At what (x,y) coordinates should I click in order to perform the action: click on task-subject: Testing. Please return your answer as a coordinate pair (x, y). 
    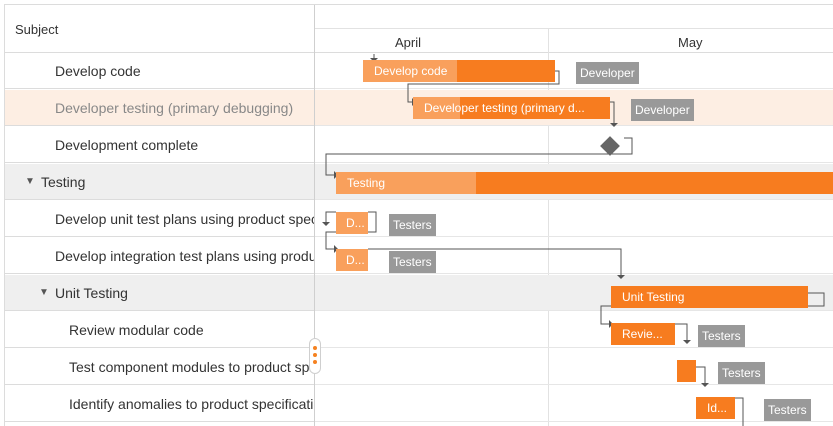
    Looking at the image, I should click on (63, 182).